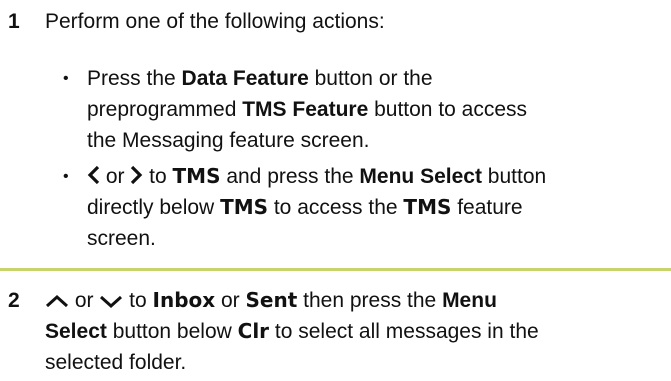  I want to click on text-run: Press the, so click(134, 78).